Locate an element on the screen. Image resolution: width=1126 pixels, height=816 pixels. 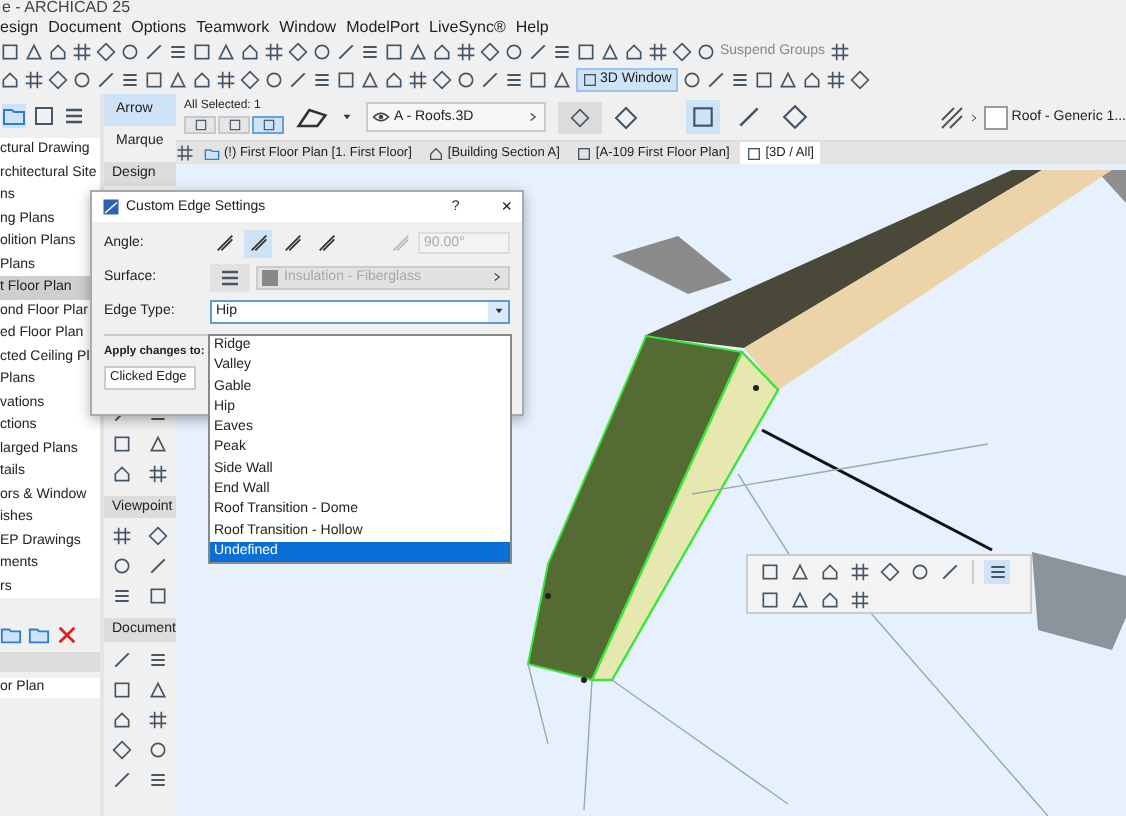
window-title: e - ARCHICAD 25 is located at coordinates (66, 9).